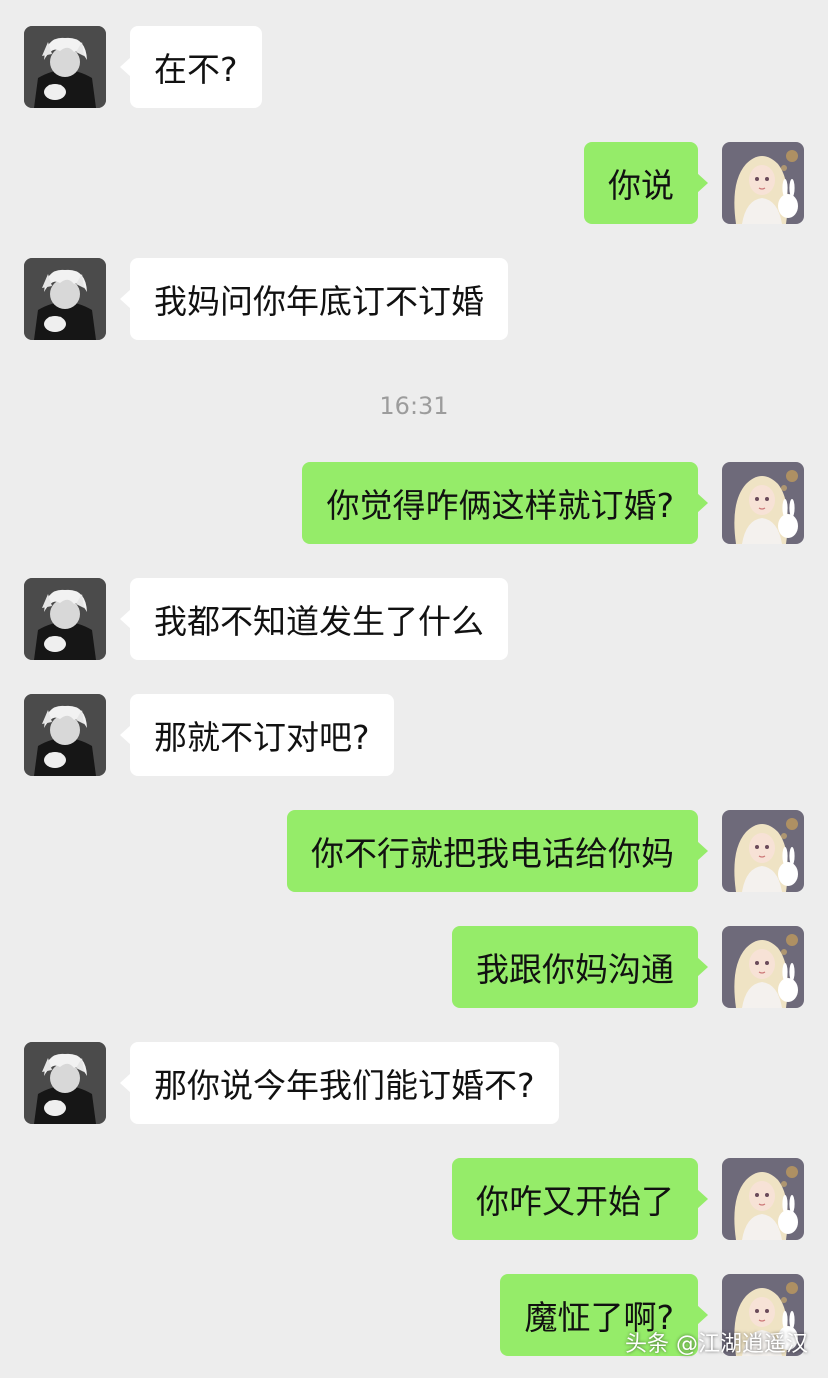  I want to click on outgoing-message: 你不行就把我电话给你妈, so click(497, 851).